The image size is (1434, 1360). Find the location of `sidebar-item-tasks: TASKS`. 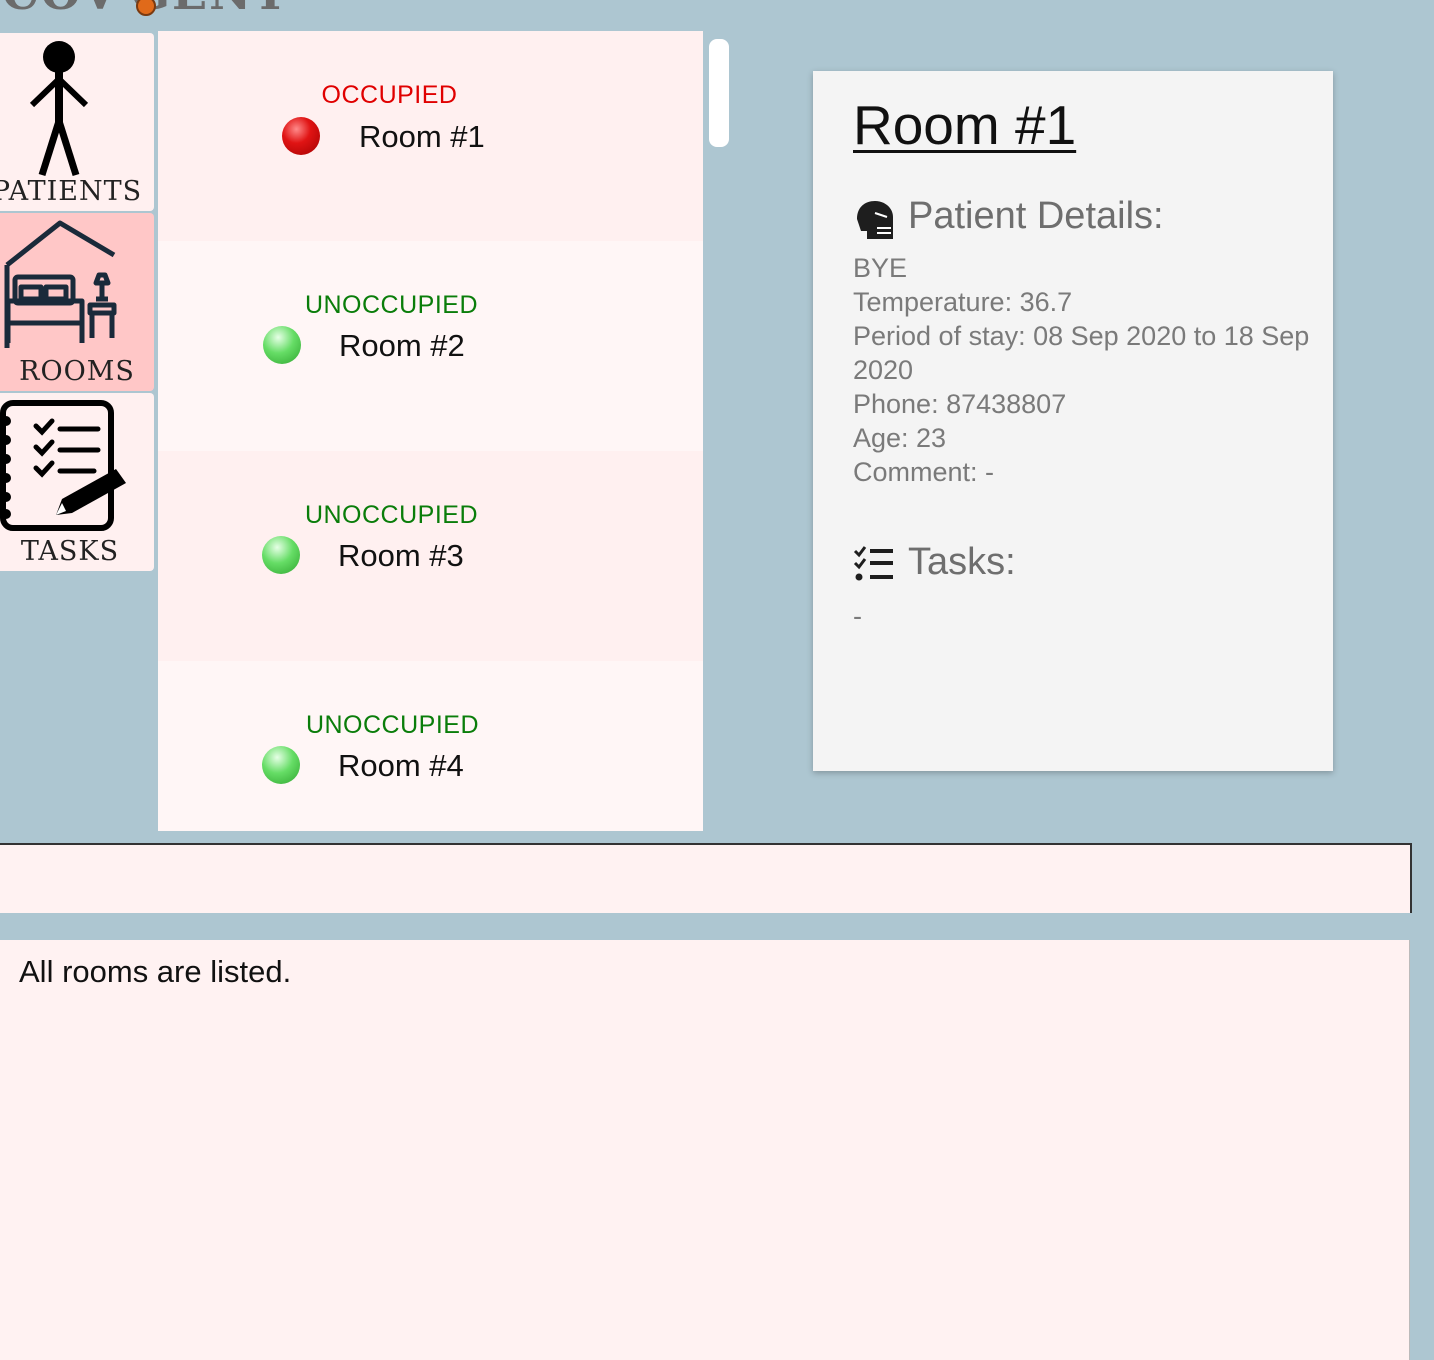

sidebar-item-tasks: TASKS is located at coordinates (77, 482).